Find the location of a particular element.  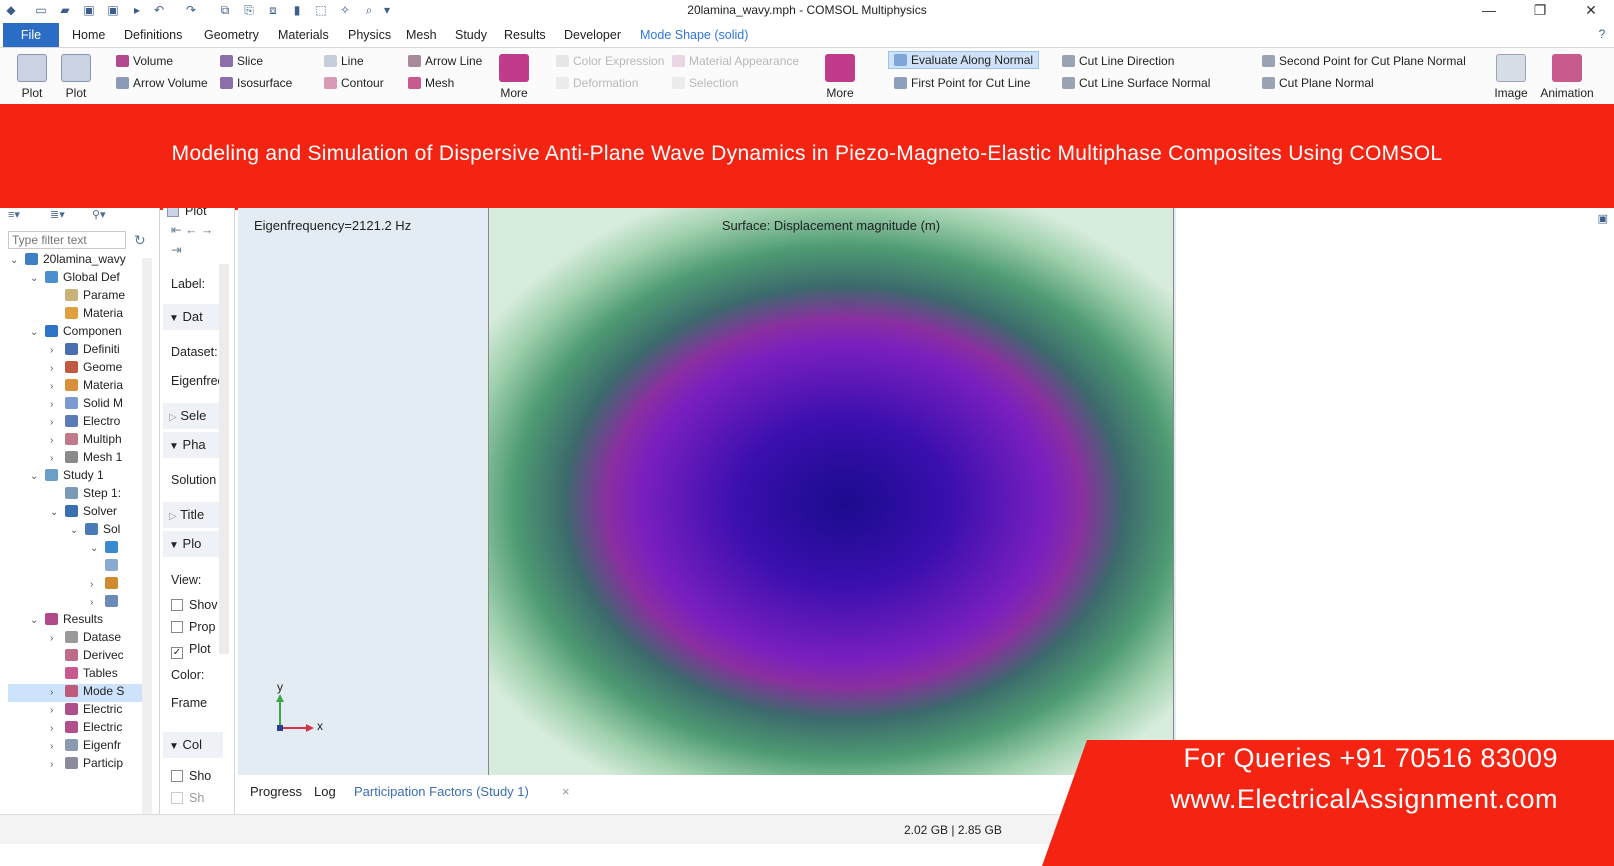

tree-node: › Definiti is located at coordinates (100, 351).